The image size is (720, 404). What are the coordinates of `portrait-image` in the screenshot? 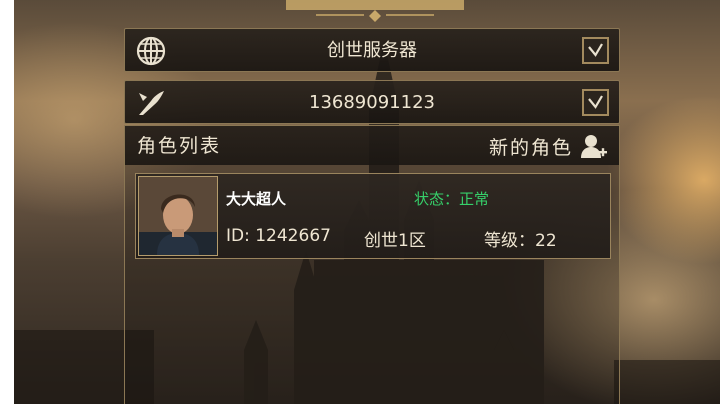 It's located at (178, 216).